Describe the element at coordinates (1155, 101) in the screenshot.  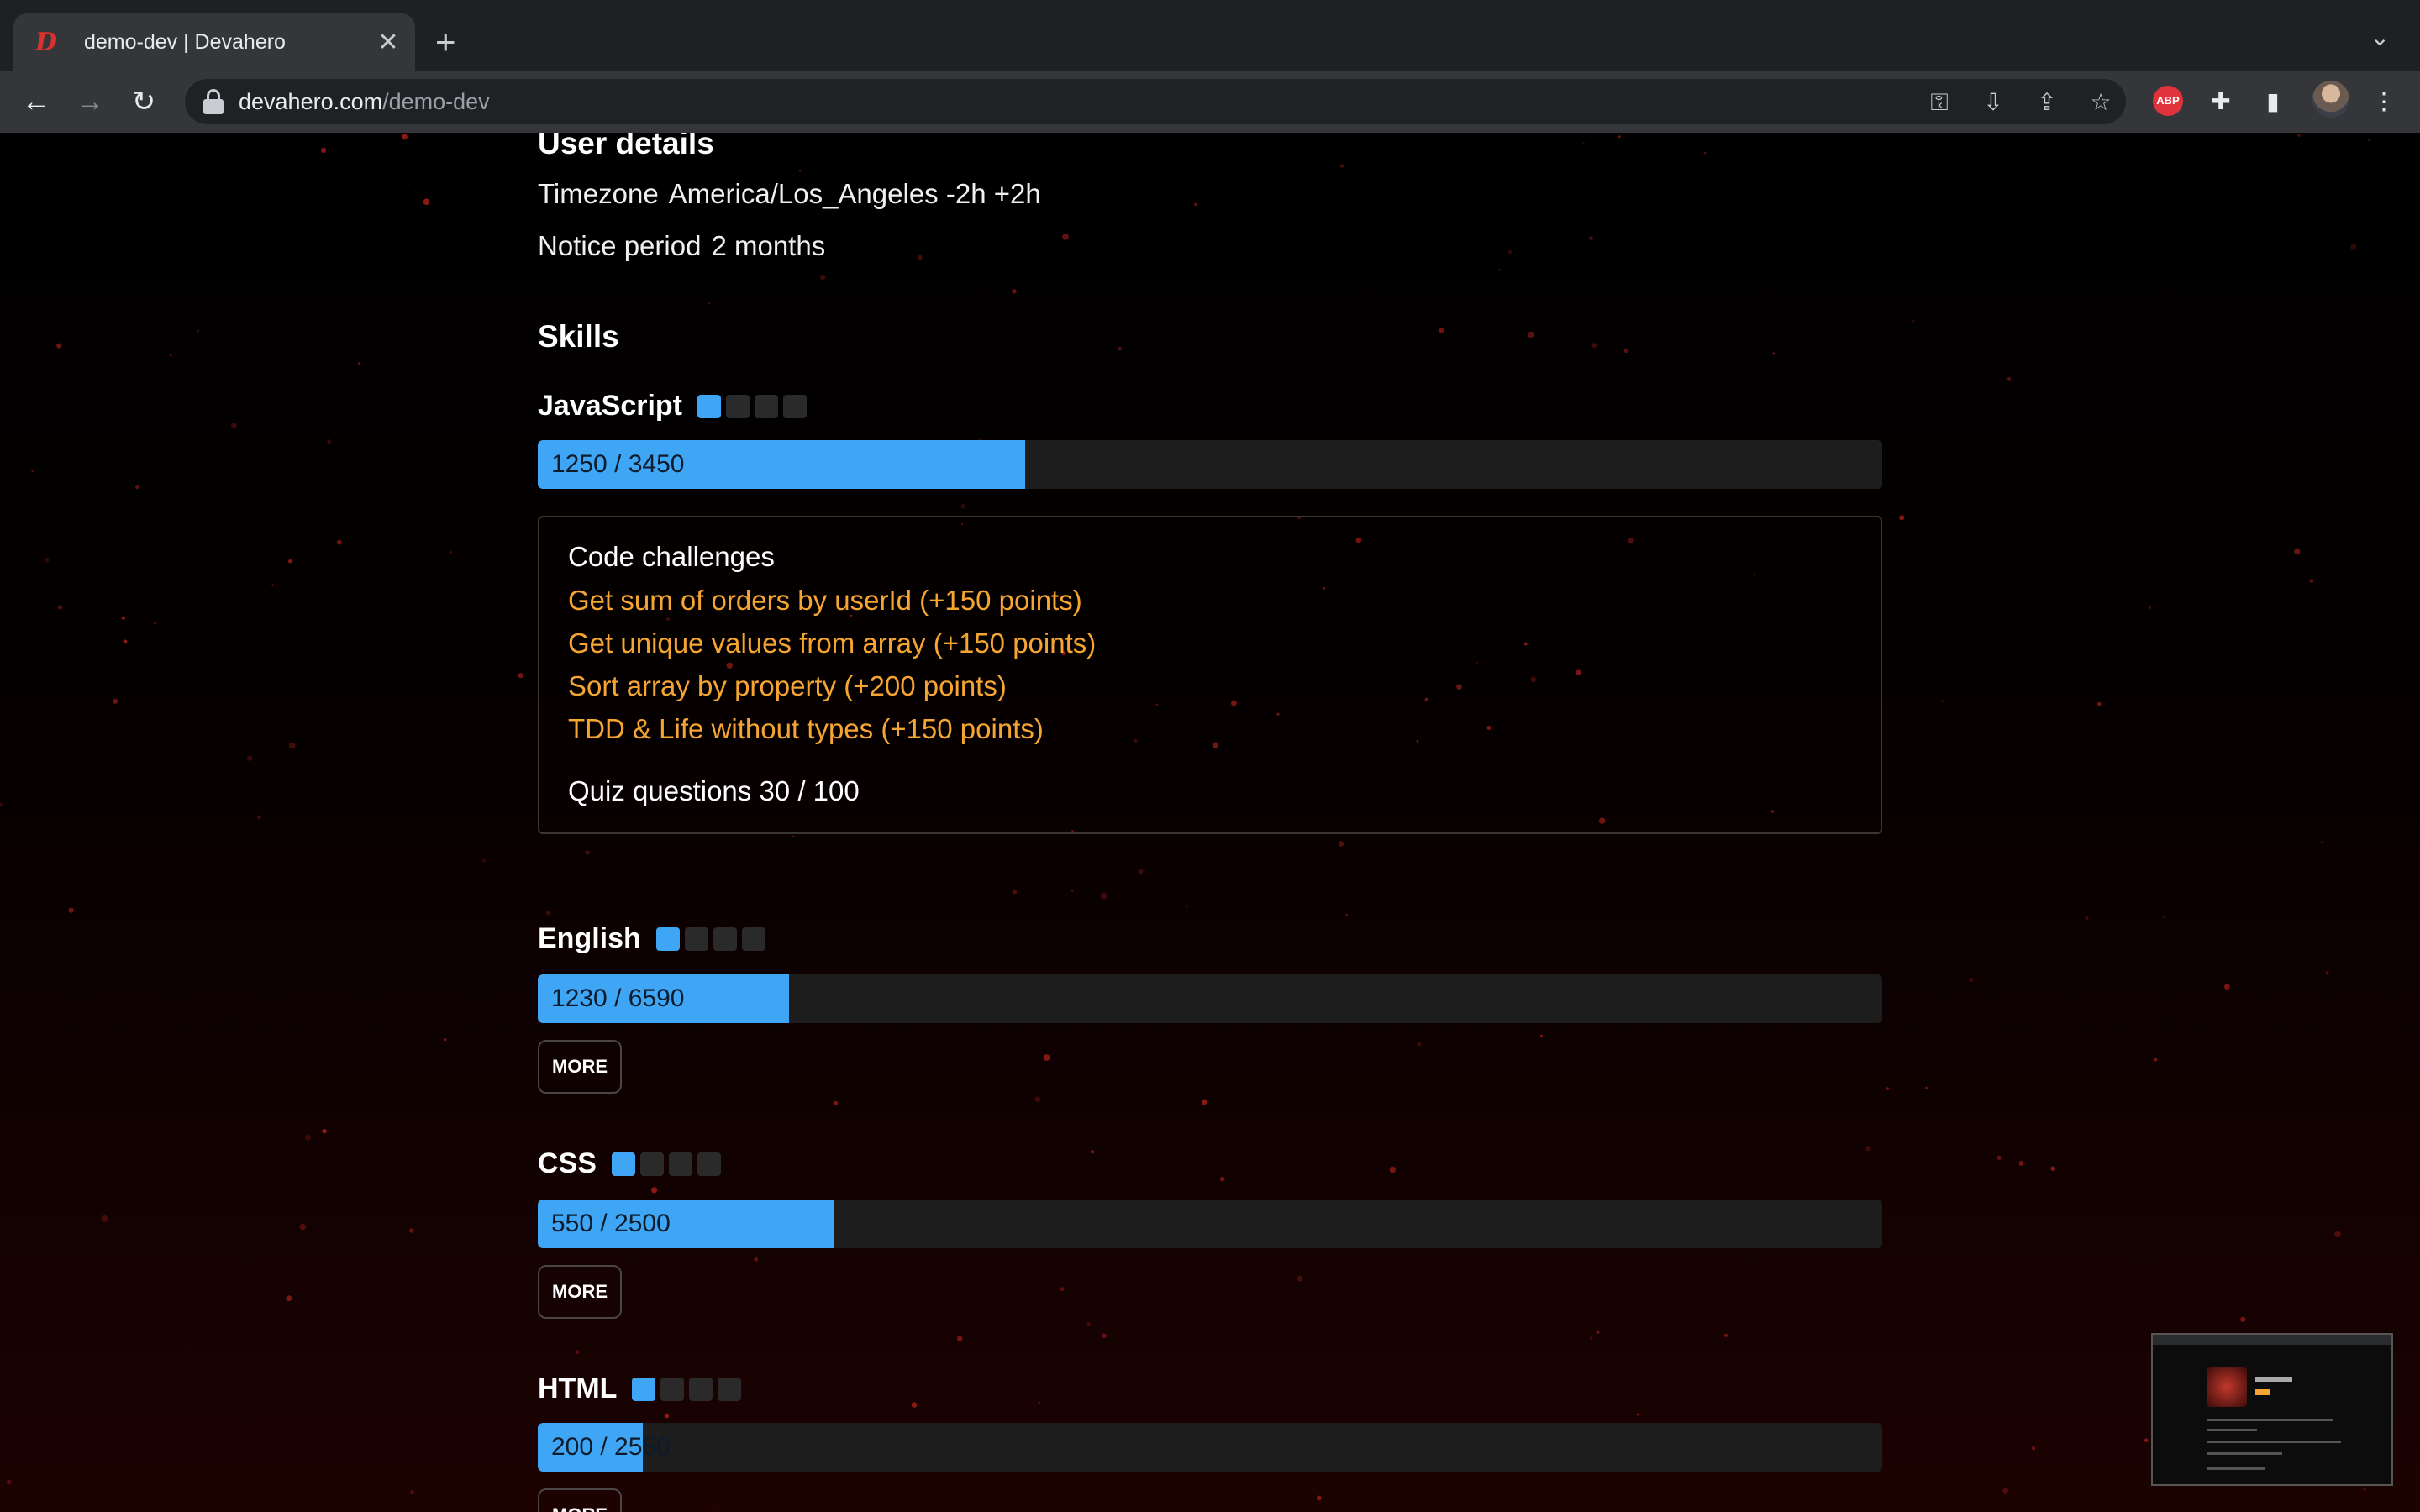
I see `address-bar: devahero.com/demo-dev ⚿ ⇩ ⇪ ☆` at that location.